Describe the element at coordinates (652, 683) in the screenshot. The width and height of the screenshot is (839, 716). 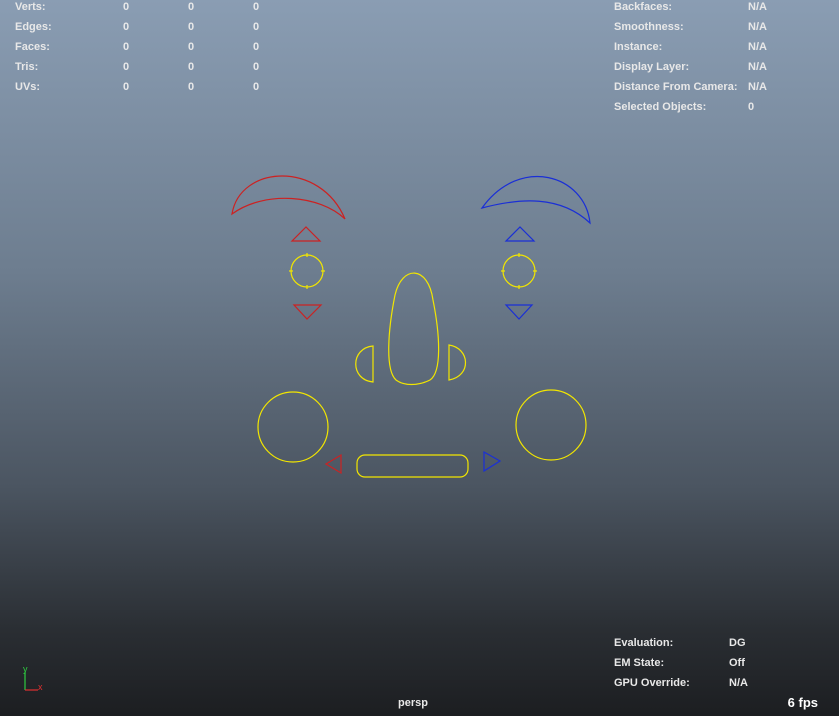
I see `perf-label: GPU Override:` at that location.